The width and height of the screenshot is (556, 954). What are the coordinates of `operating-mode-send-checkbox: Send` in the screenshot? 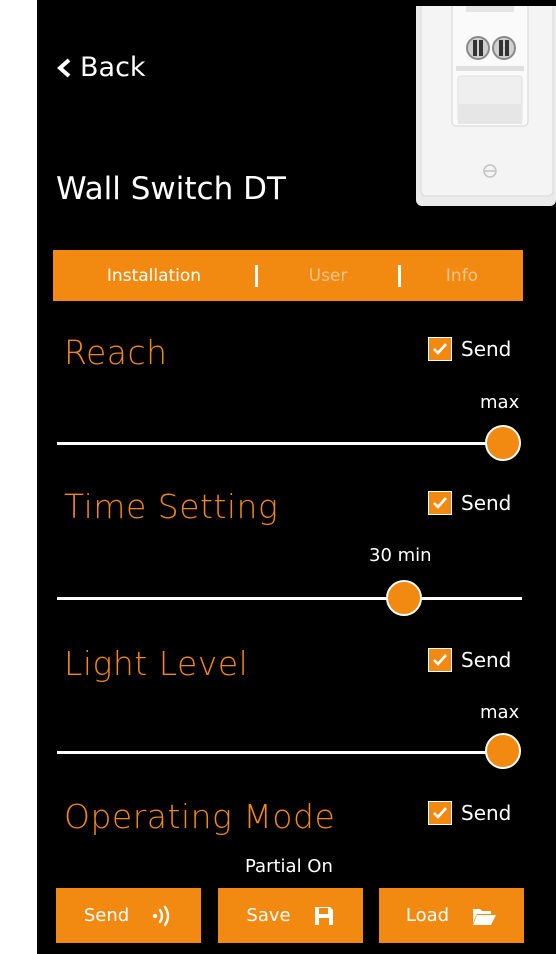 It's located at (469, 813).